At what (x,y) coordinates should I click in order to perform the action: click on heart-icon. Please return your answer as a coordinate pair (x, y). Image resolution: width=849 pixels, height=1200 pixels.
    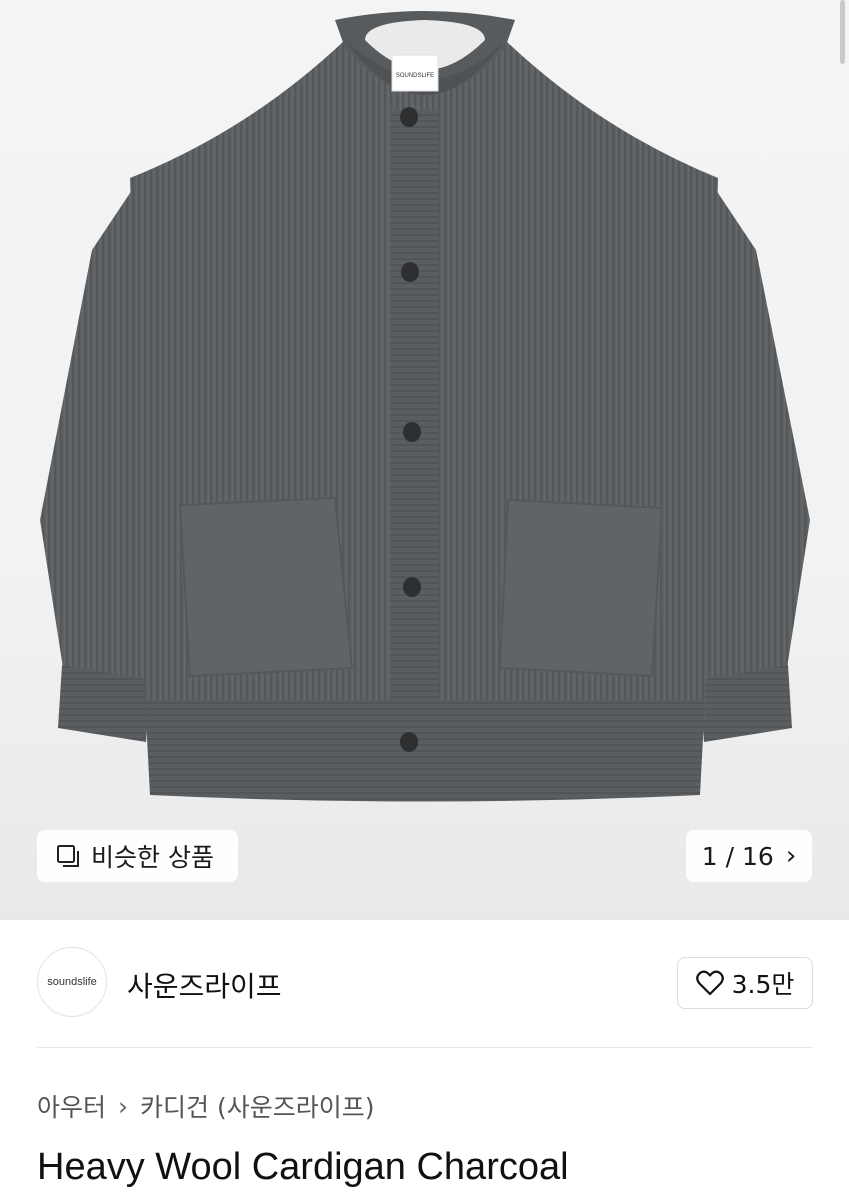
    Looking at the image, I should click on (709, 983).